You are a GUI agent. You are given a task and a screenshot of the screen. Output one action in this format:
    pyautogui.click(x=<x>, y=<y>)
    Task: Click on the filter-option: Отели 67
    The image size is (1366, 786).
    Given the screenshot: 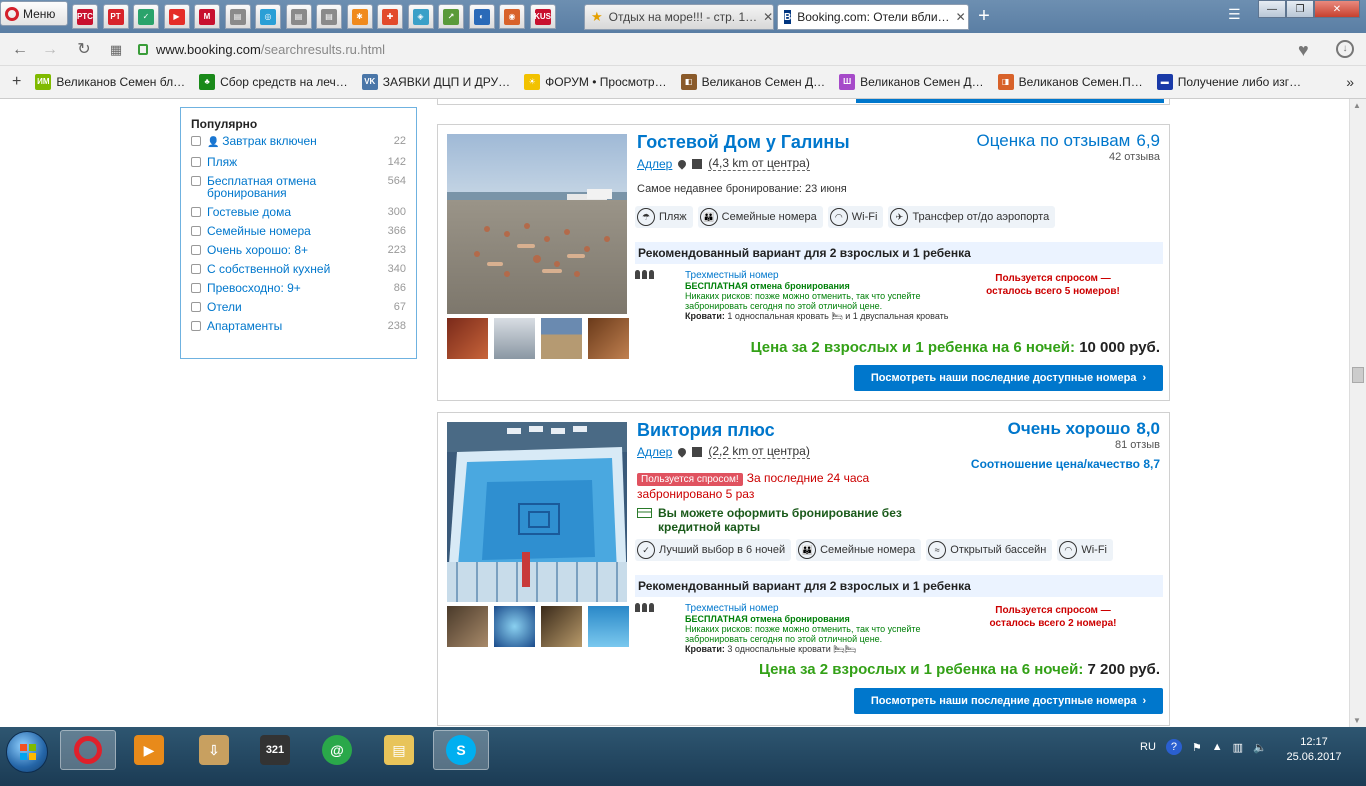 What is the action you would take?
    pyautogui.click(x=298, y=307)
    